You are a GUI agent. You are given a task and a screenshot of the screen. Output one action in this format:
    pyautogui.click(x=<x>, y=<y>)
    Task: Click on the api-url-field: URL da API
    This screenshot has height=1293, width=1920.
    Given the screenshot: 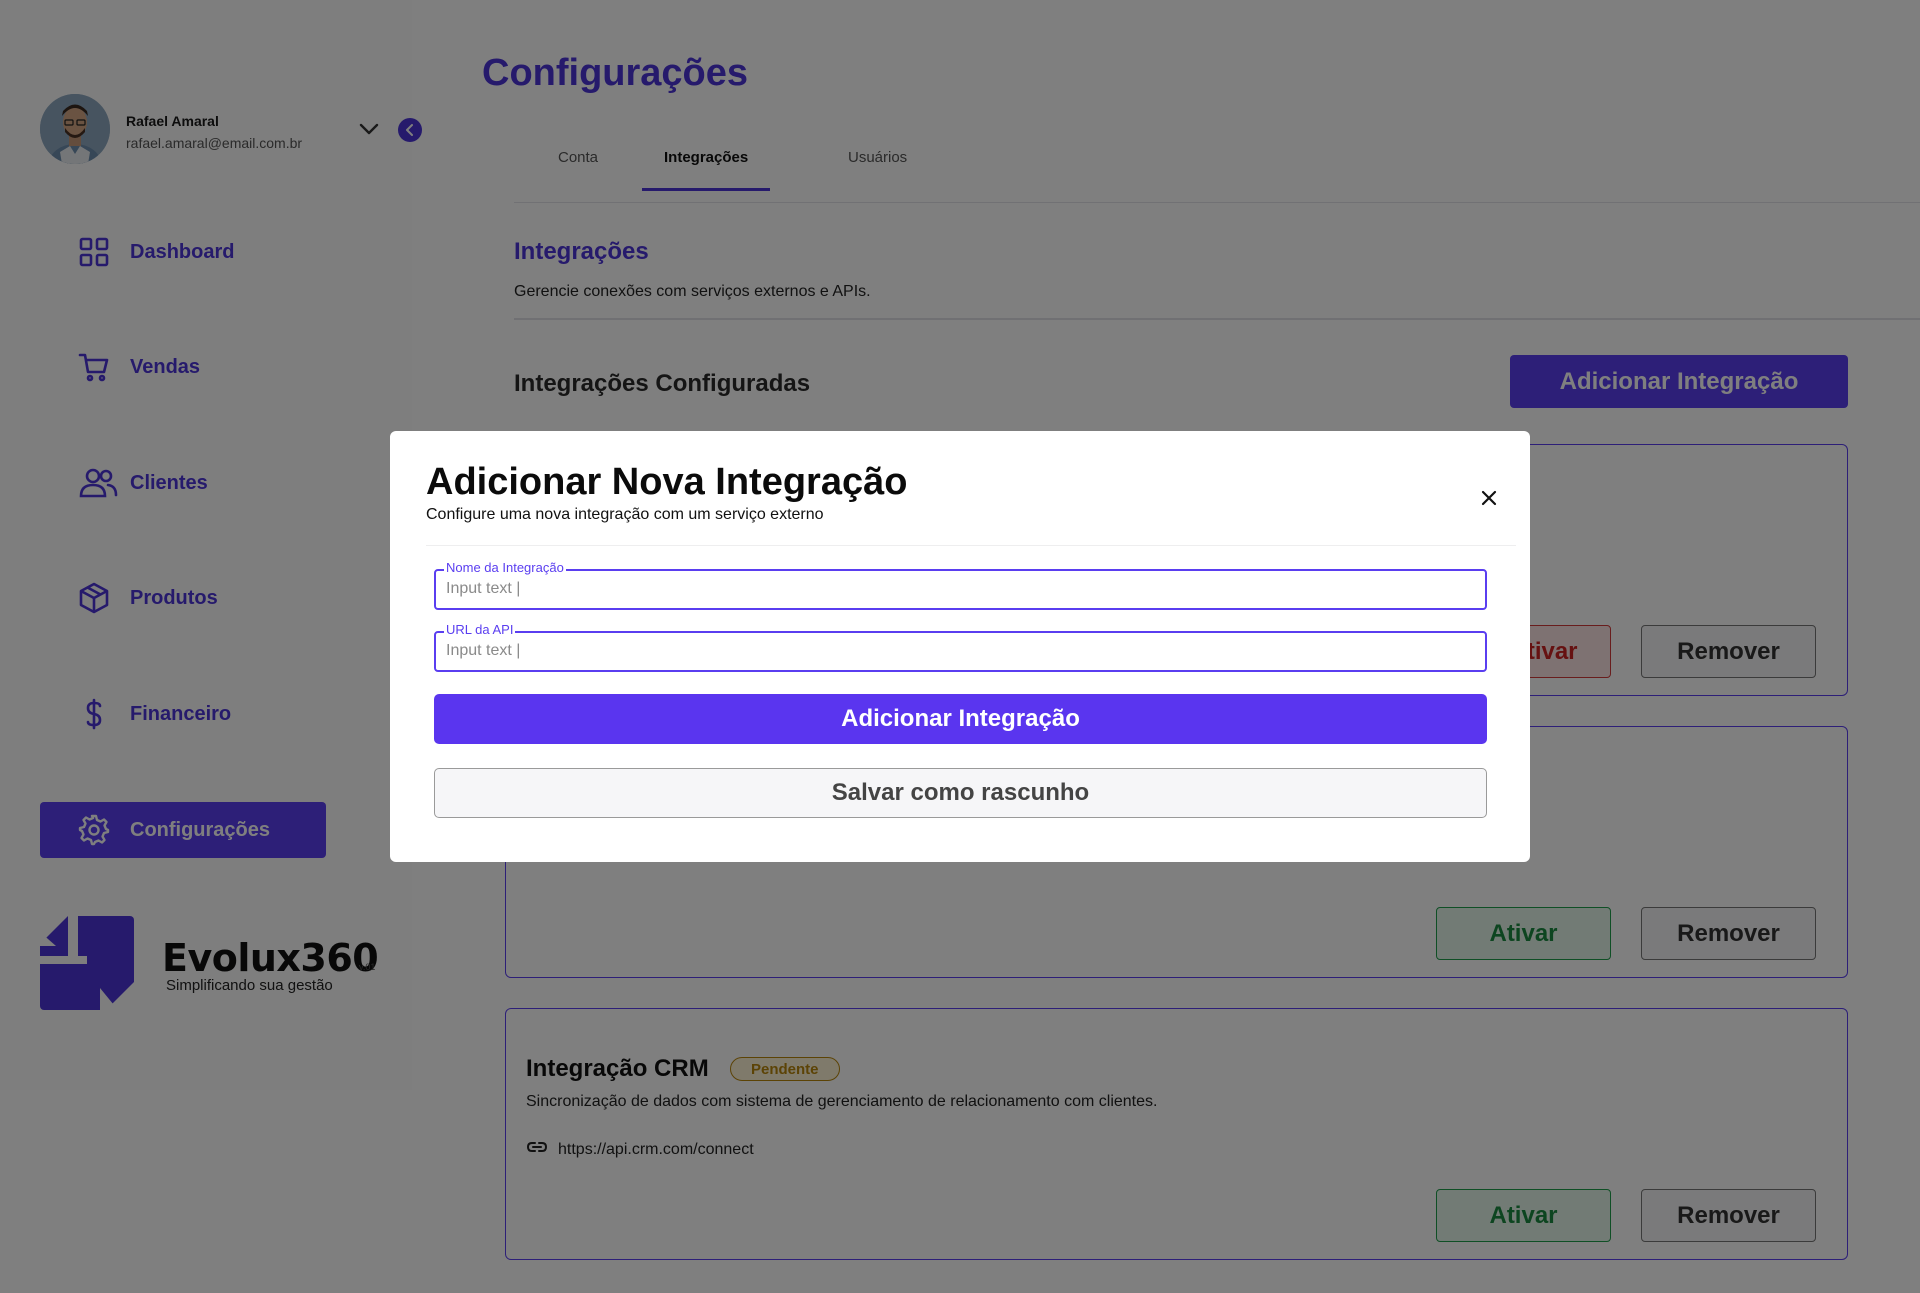 What is the action you would take?
    pyautogui.click(x=960, y=647)
    